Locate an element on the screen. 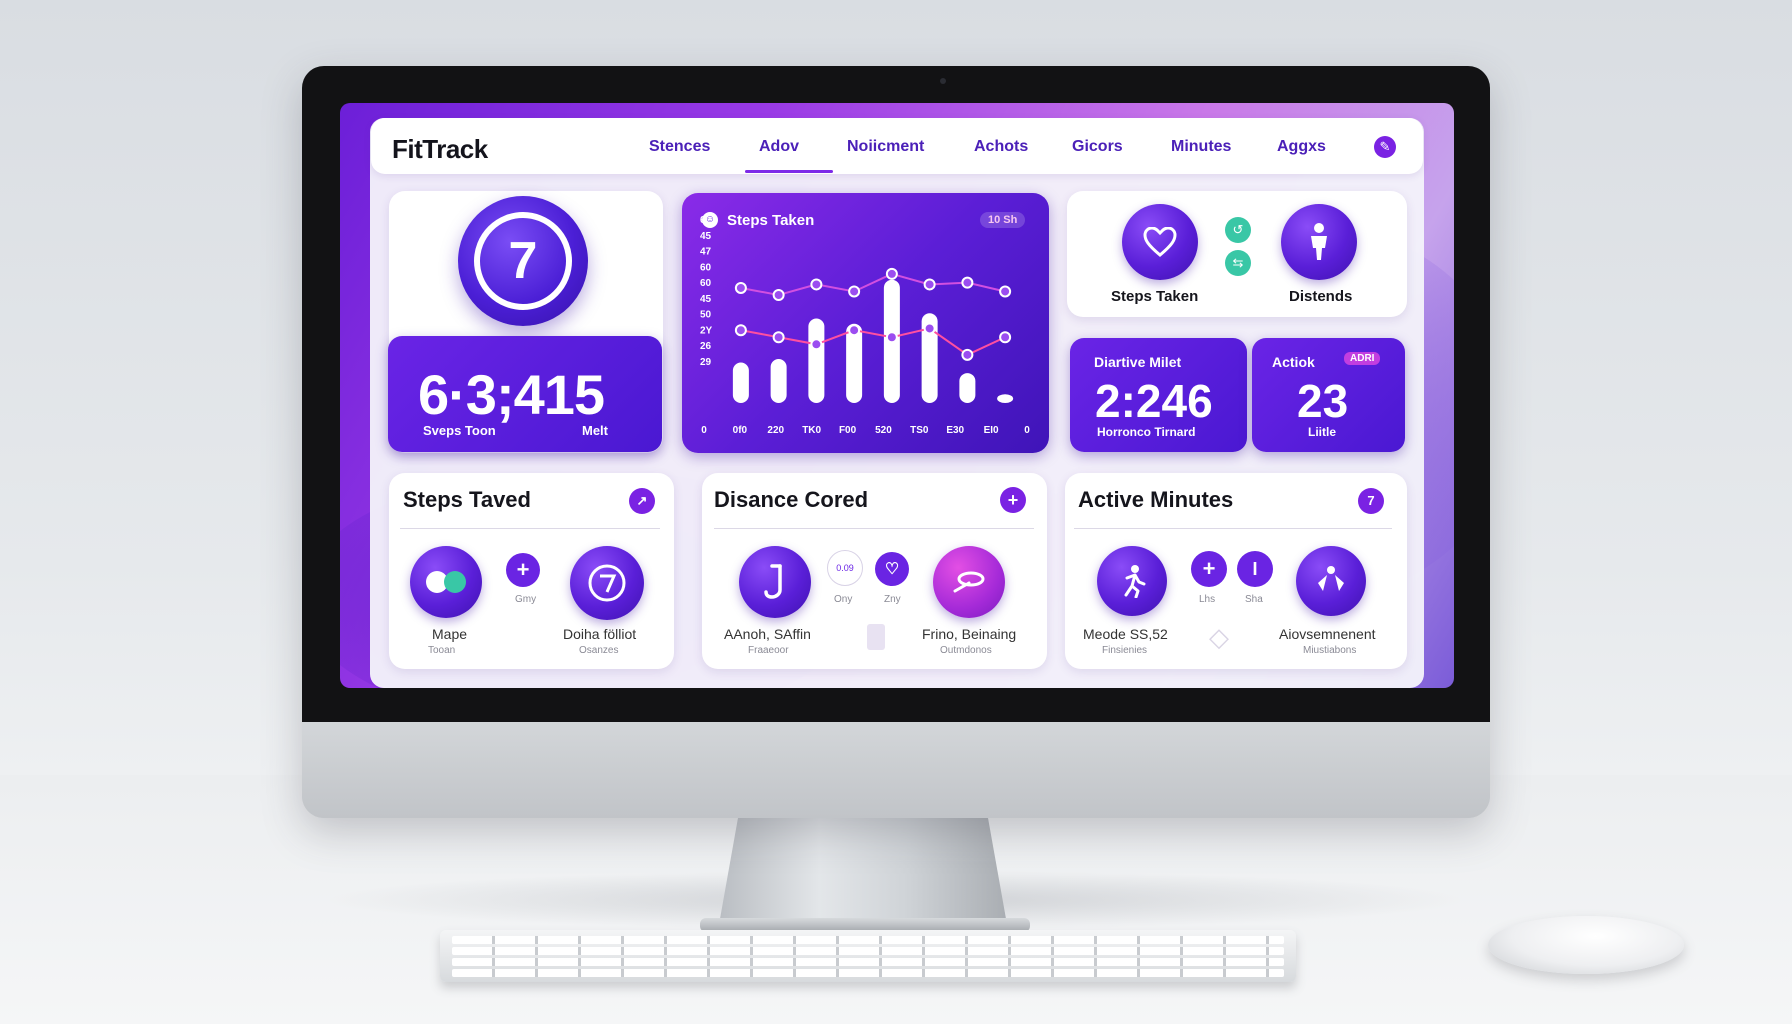 The height and width of the screenshot is (1024, 1792). x-tick-label: TK0 is located at coordinates (811, 430).